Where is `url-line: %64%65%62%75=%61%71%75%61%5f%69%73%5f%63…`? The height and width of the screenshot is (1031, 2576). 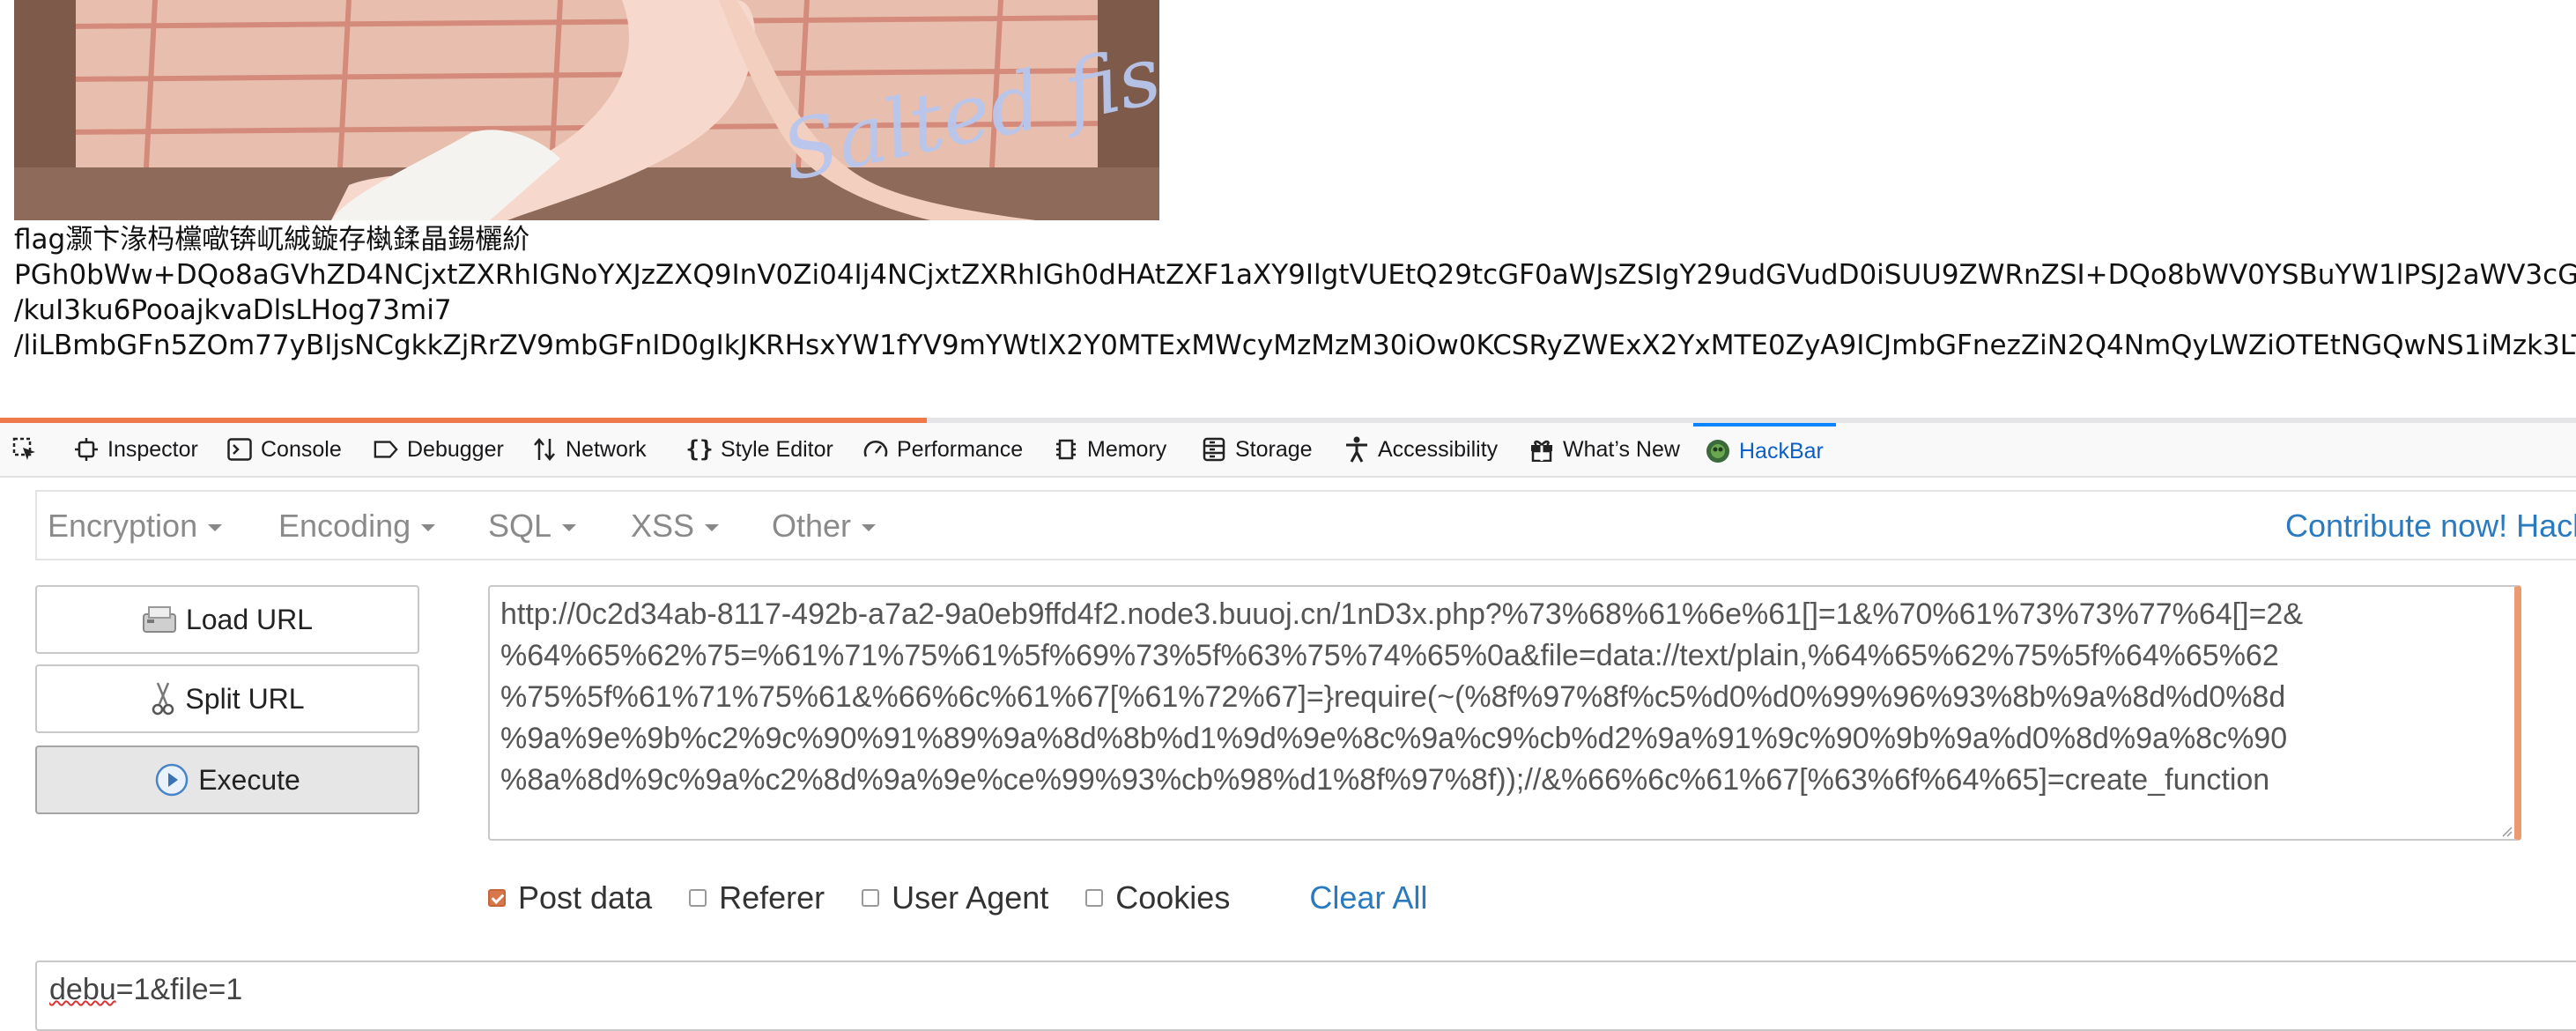
url-line: %64%65%62%75=%61%71%75%61%5f%69%73%5f%63… is located at coordinates (1390, 655).